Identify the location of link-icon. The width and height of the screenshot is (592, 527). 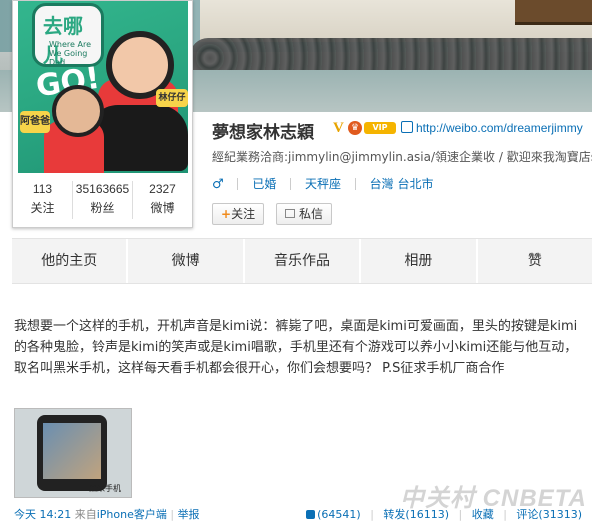
(407, 127).